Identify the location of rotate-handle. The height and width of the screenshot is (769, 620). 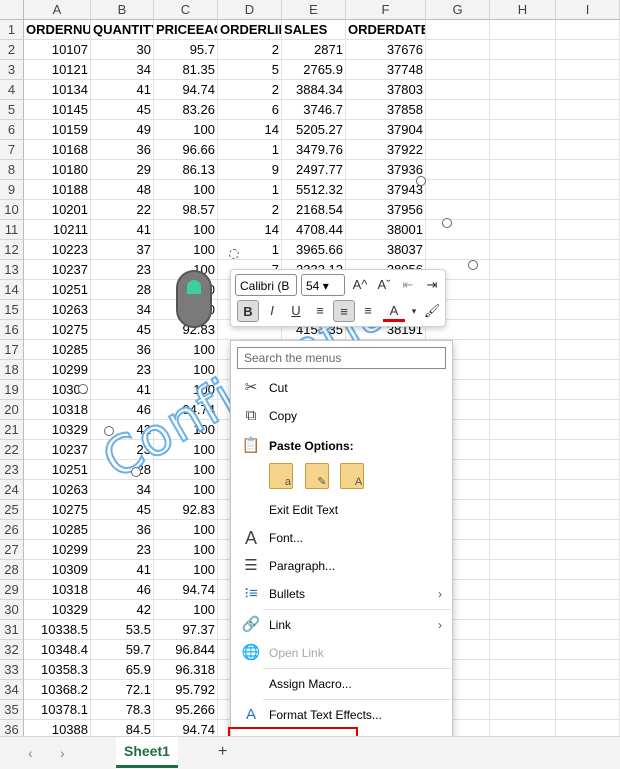
(234, 254).